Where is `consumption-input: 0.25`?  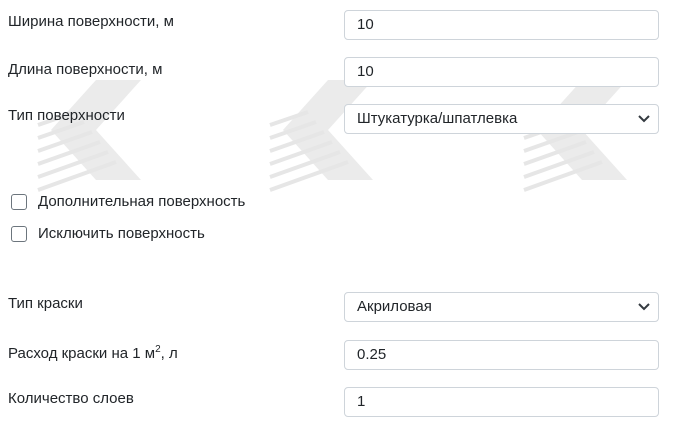 consumption-input: 0.25 is located at coordinates (501, 355).